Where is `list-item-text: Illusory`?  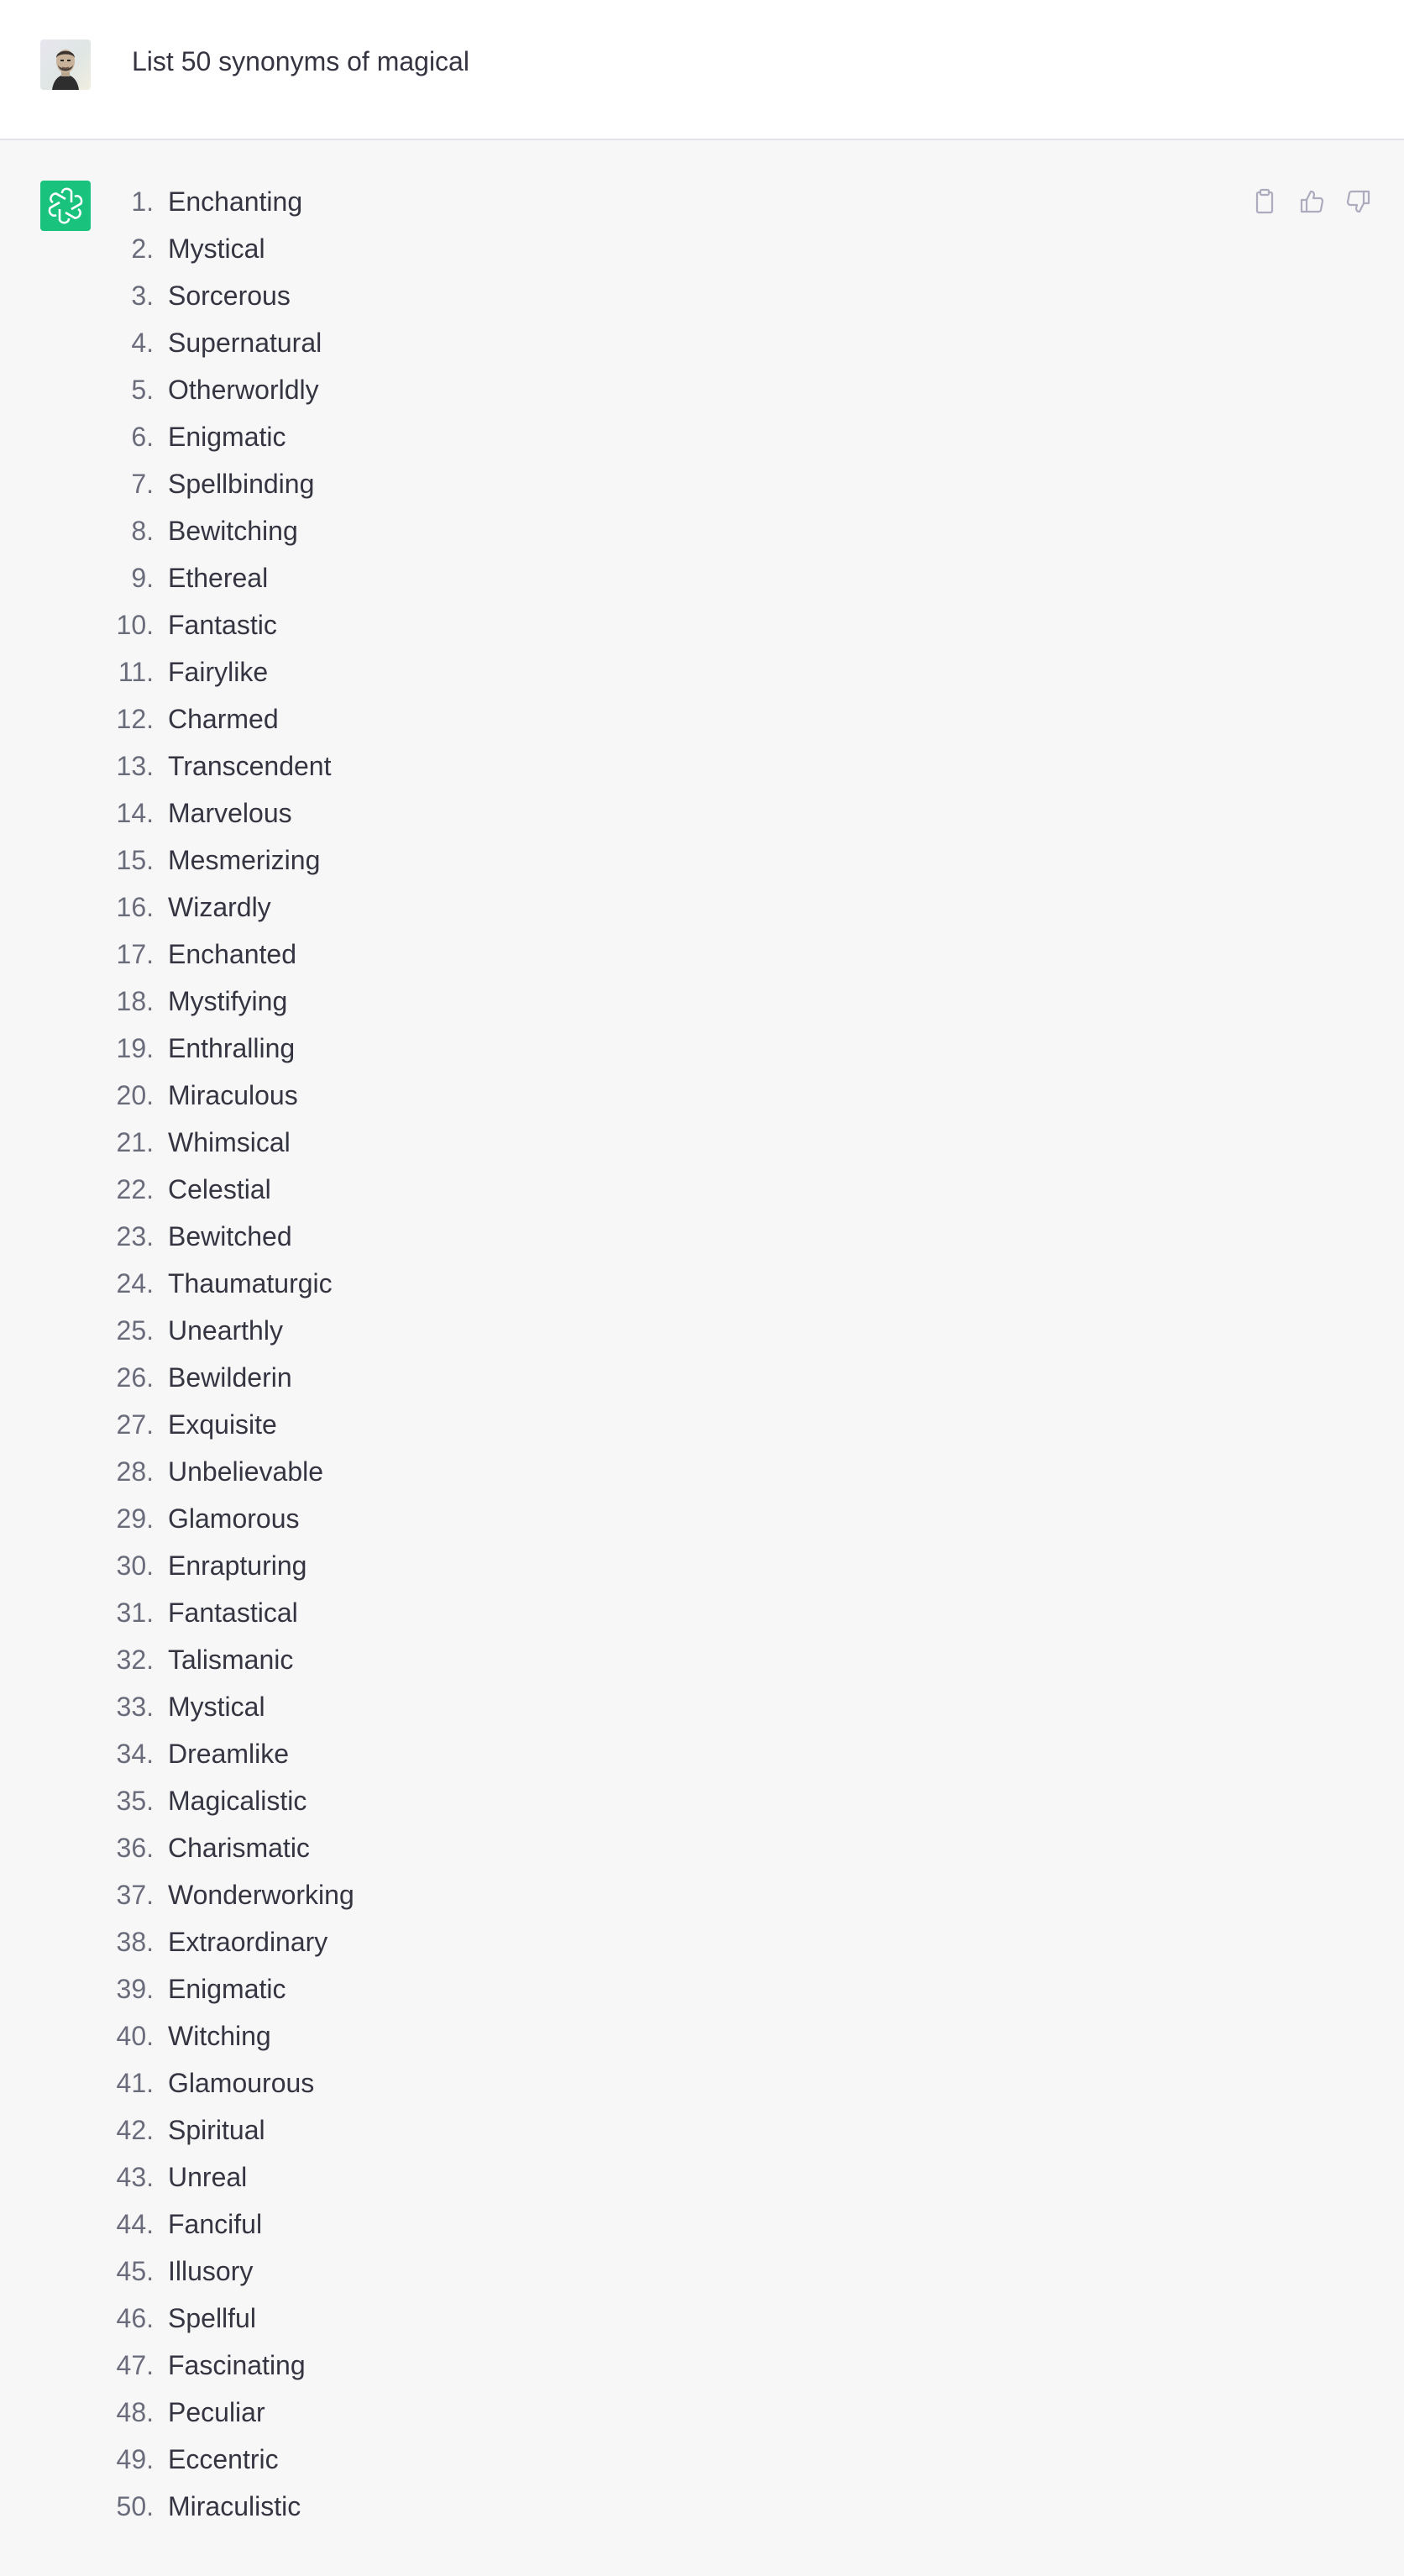 list-item-text: Illusory is located at coordinates (211, 2271).